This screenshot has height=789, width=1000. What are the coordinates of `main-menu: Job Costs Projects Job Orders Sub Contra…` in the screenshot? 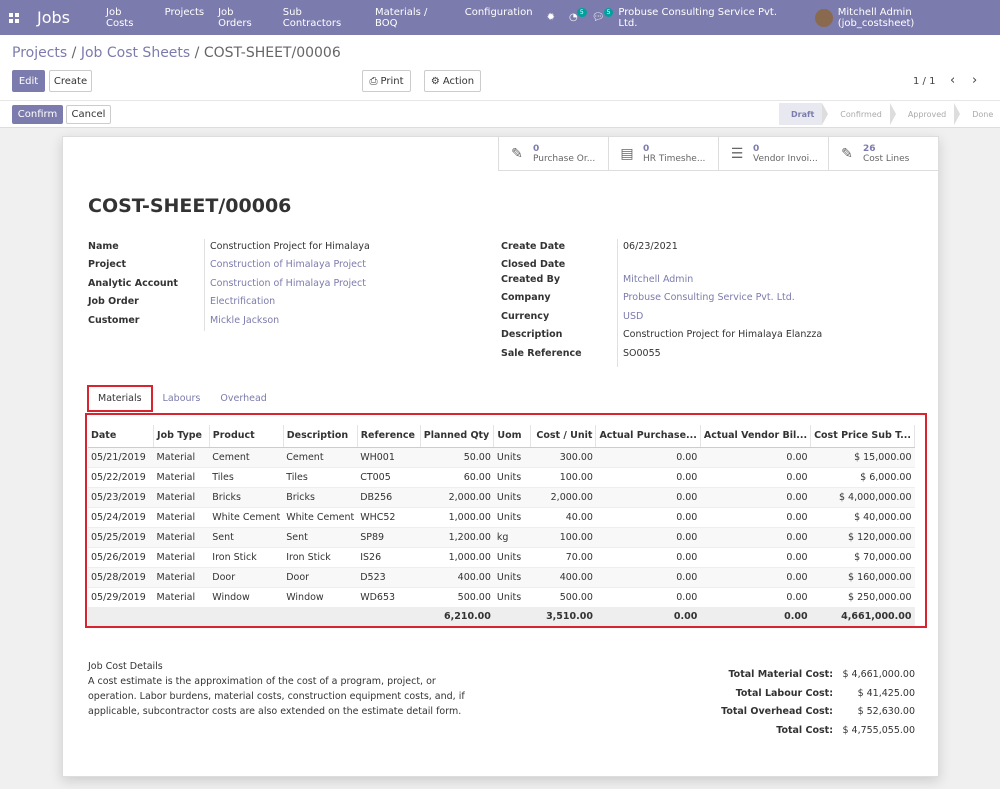 It's located at (326, 18).